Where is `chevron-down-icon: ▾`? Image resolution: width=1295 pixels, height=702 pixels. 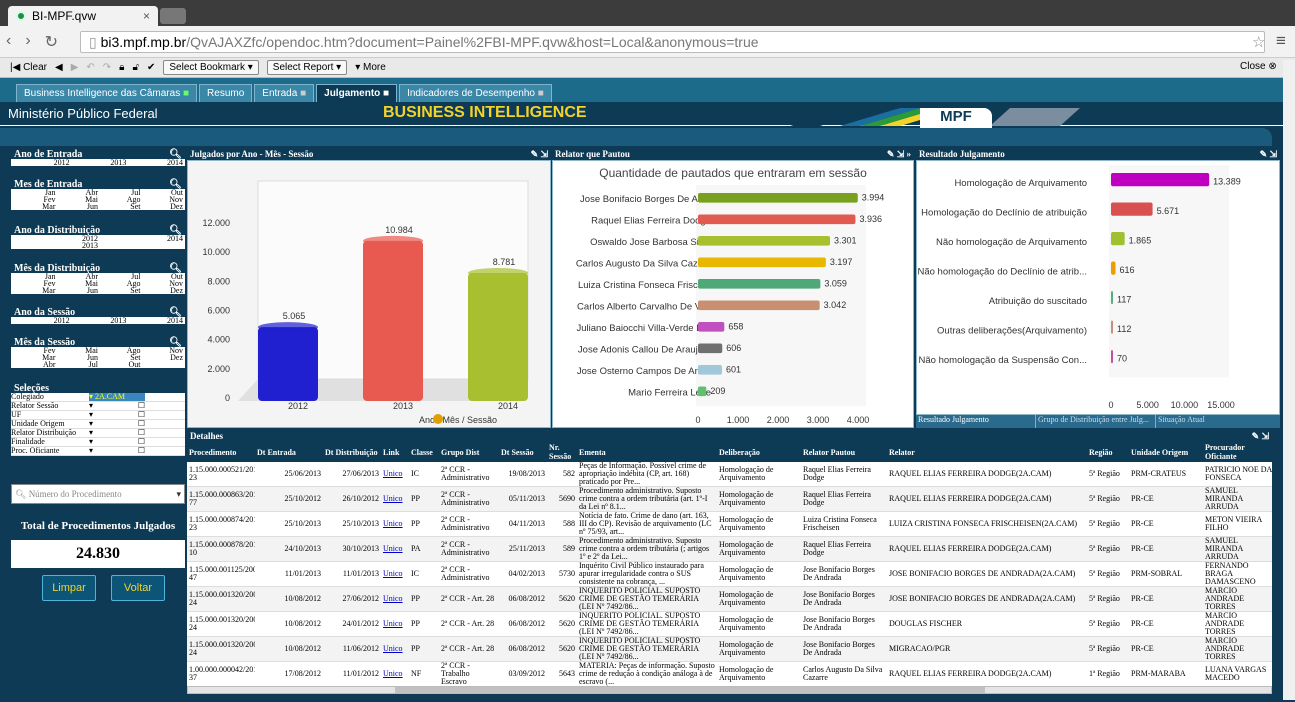
chevron-down-icon: ▾ is located at coordinates (178, 494).